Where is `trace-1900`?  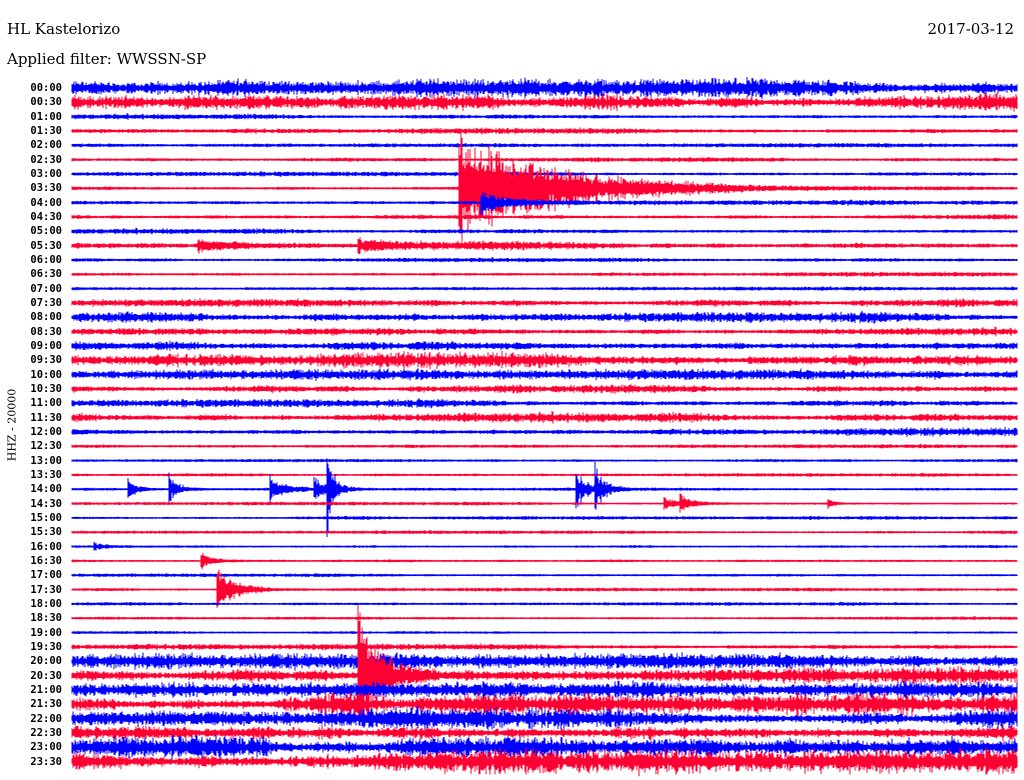 trace-1900 is located at coordinates (544, 632).